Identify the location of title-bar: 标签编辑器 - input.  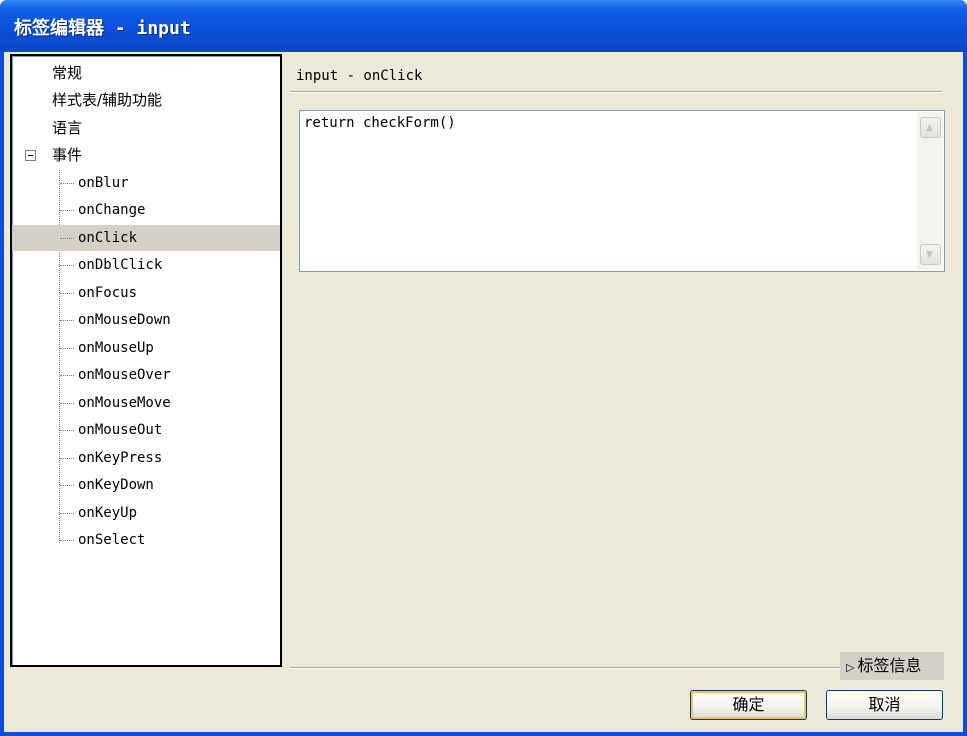
(483, 26).